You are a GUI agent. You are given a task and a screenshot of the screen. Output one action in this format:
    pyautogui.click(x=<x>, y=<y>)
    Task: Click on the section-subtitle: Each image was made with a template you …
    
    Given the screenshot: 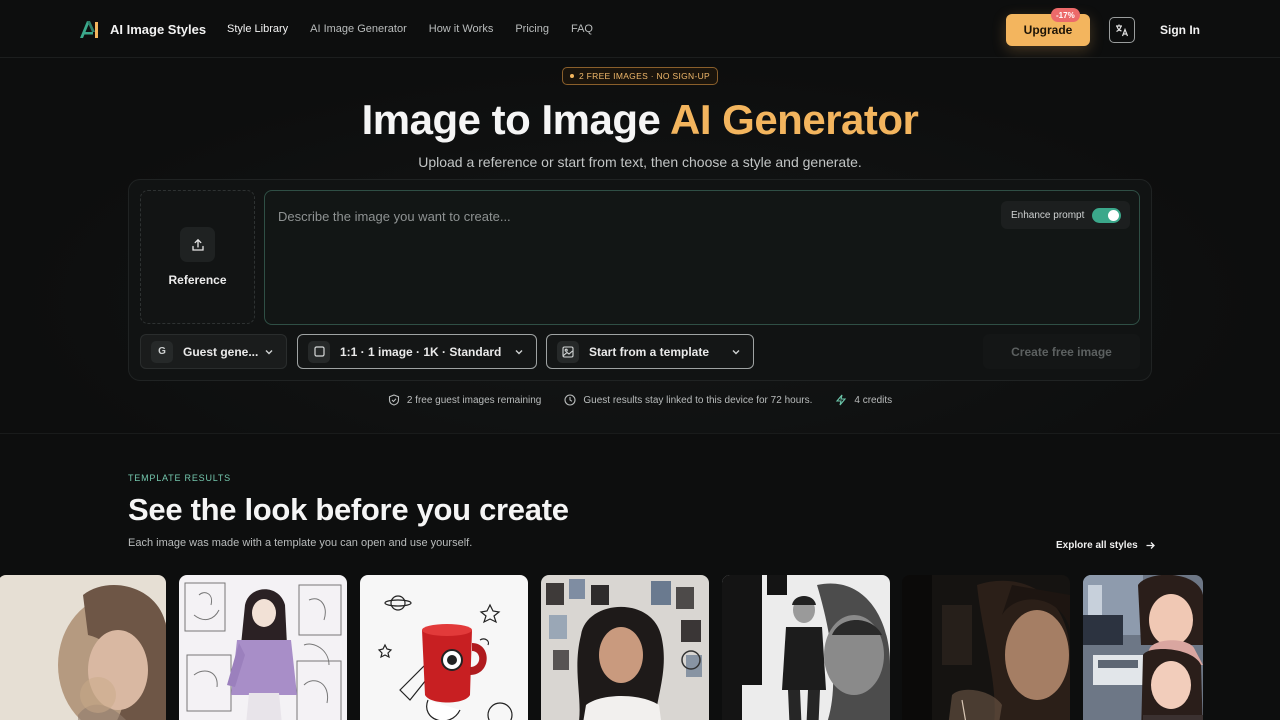 What is the action you would take?
    pyautogui.click(x=300, y=543)
    